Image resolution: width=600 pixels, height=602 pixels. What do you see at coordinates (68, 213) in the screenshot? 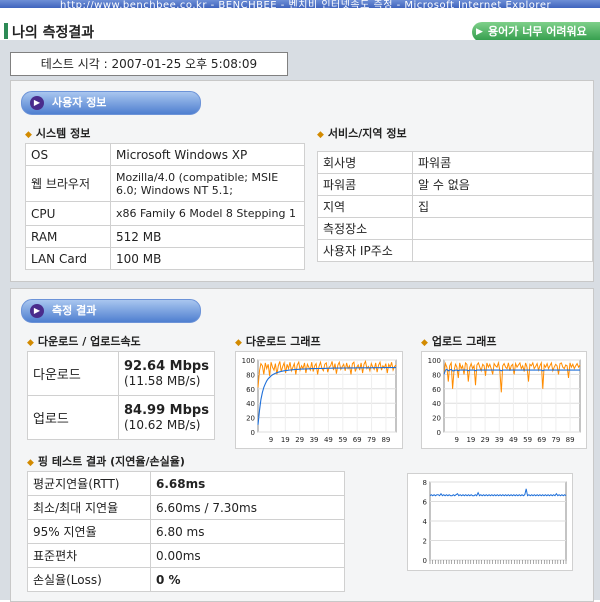
I see `row-label: CPU` at bounding box center [68, 213].